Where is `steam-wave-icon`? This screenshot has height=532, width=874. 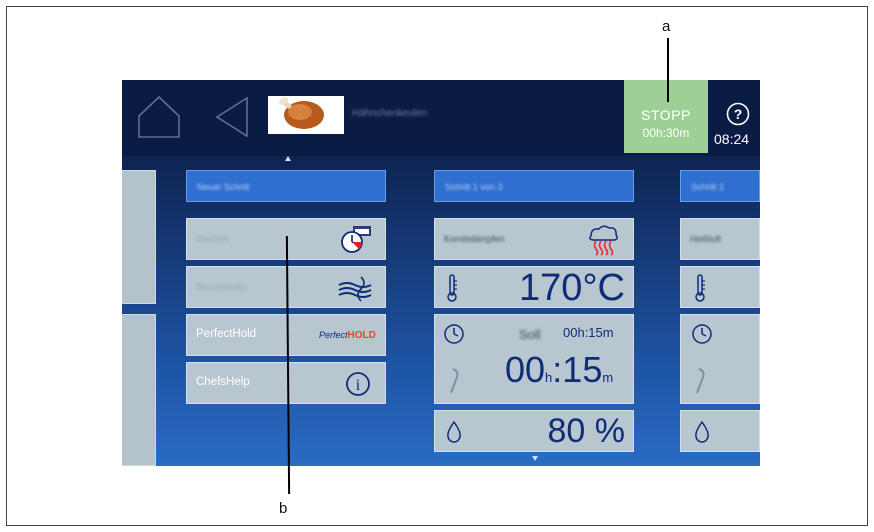
steam-wave-icon is located at coordinates (355, 289).